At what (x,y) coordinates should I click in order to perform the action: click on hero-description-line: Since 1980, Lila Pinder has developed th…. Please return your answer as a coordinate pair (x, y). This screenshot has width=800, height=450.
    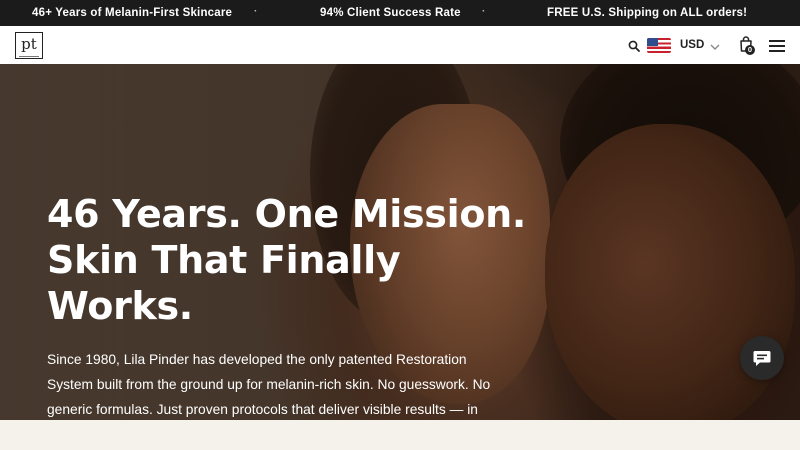
    Looking at the image, I should click on (257, 359).